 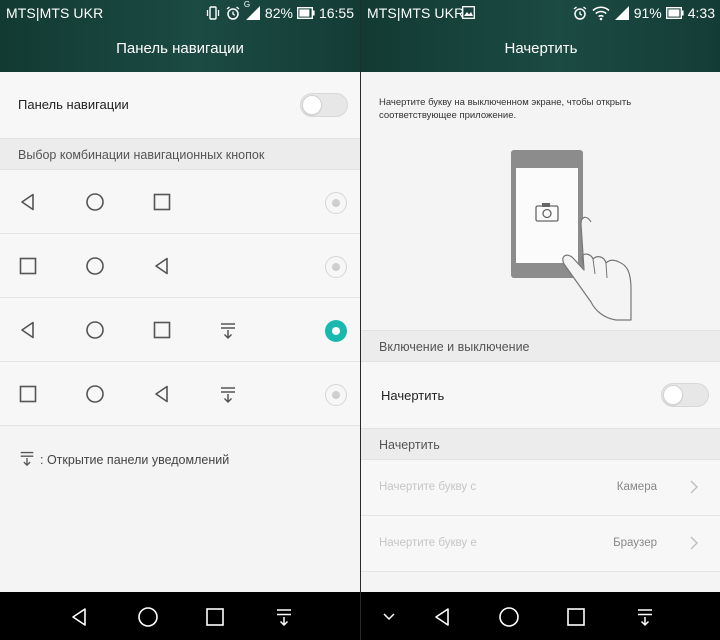 I want to click on network-type-label: G, so click(x=247, y=4).